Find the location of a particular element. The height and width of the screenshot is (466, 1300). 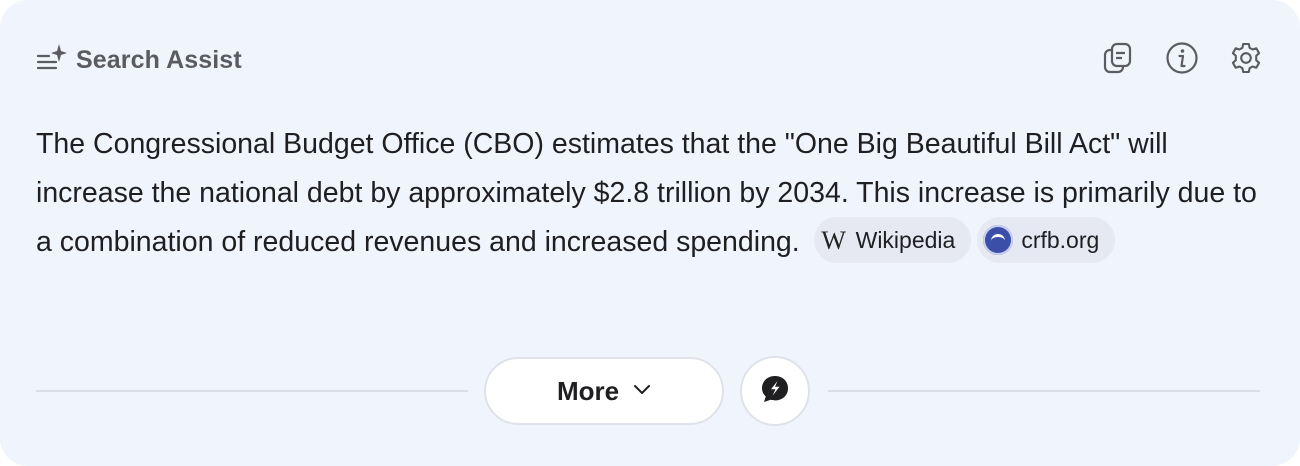

chat-bubble-icon is located at coordinates (775, 391).